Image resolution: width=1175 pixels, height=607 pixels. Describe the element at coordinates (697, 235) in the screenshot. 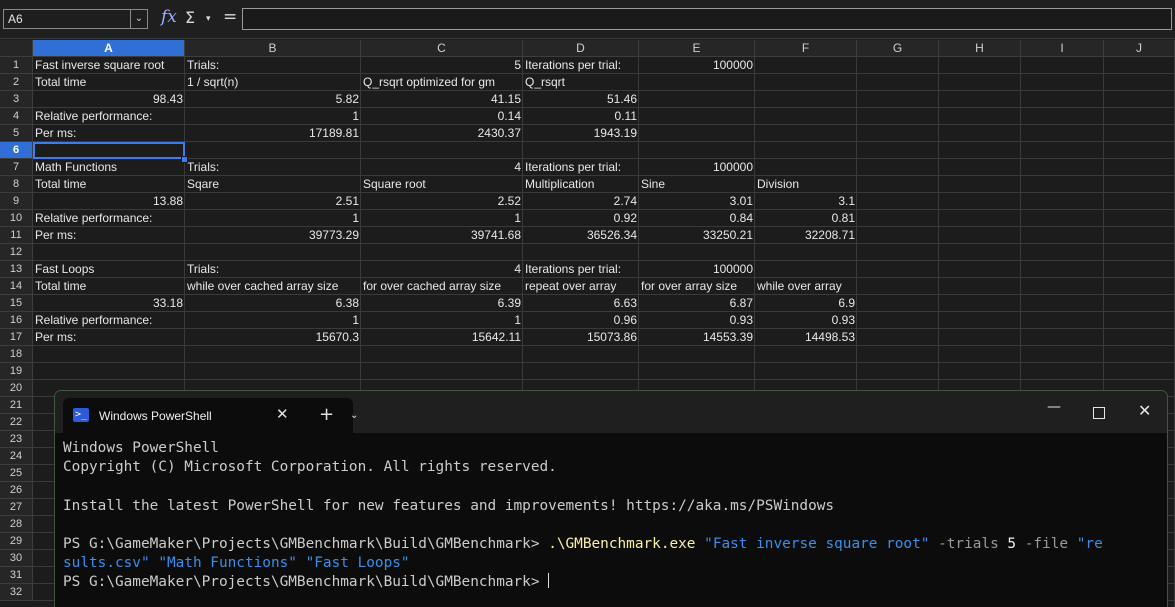

I see `cell-e11: 33250.21` at that location.